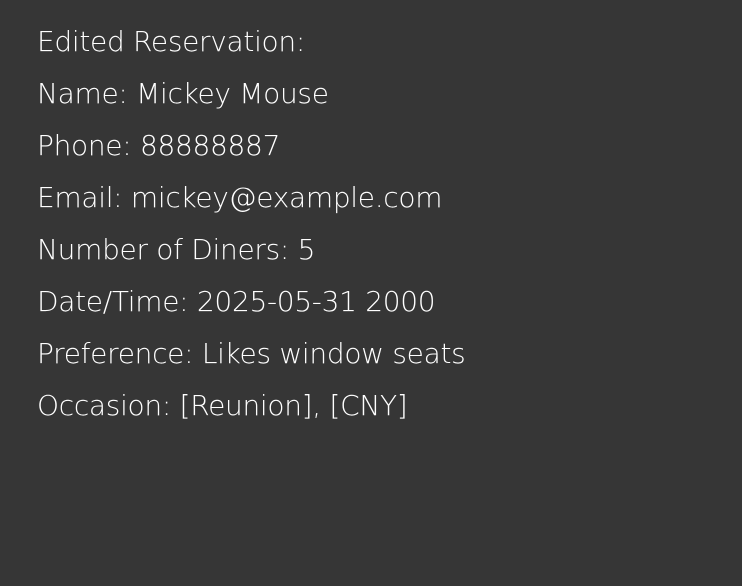 The height and width of the screenshot is (586, 742). I want to click on reservation-name: Name: Mickey Mouse, so click(183, 93).